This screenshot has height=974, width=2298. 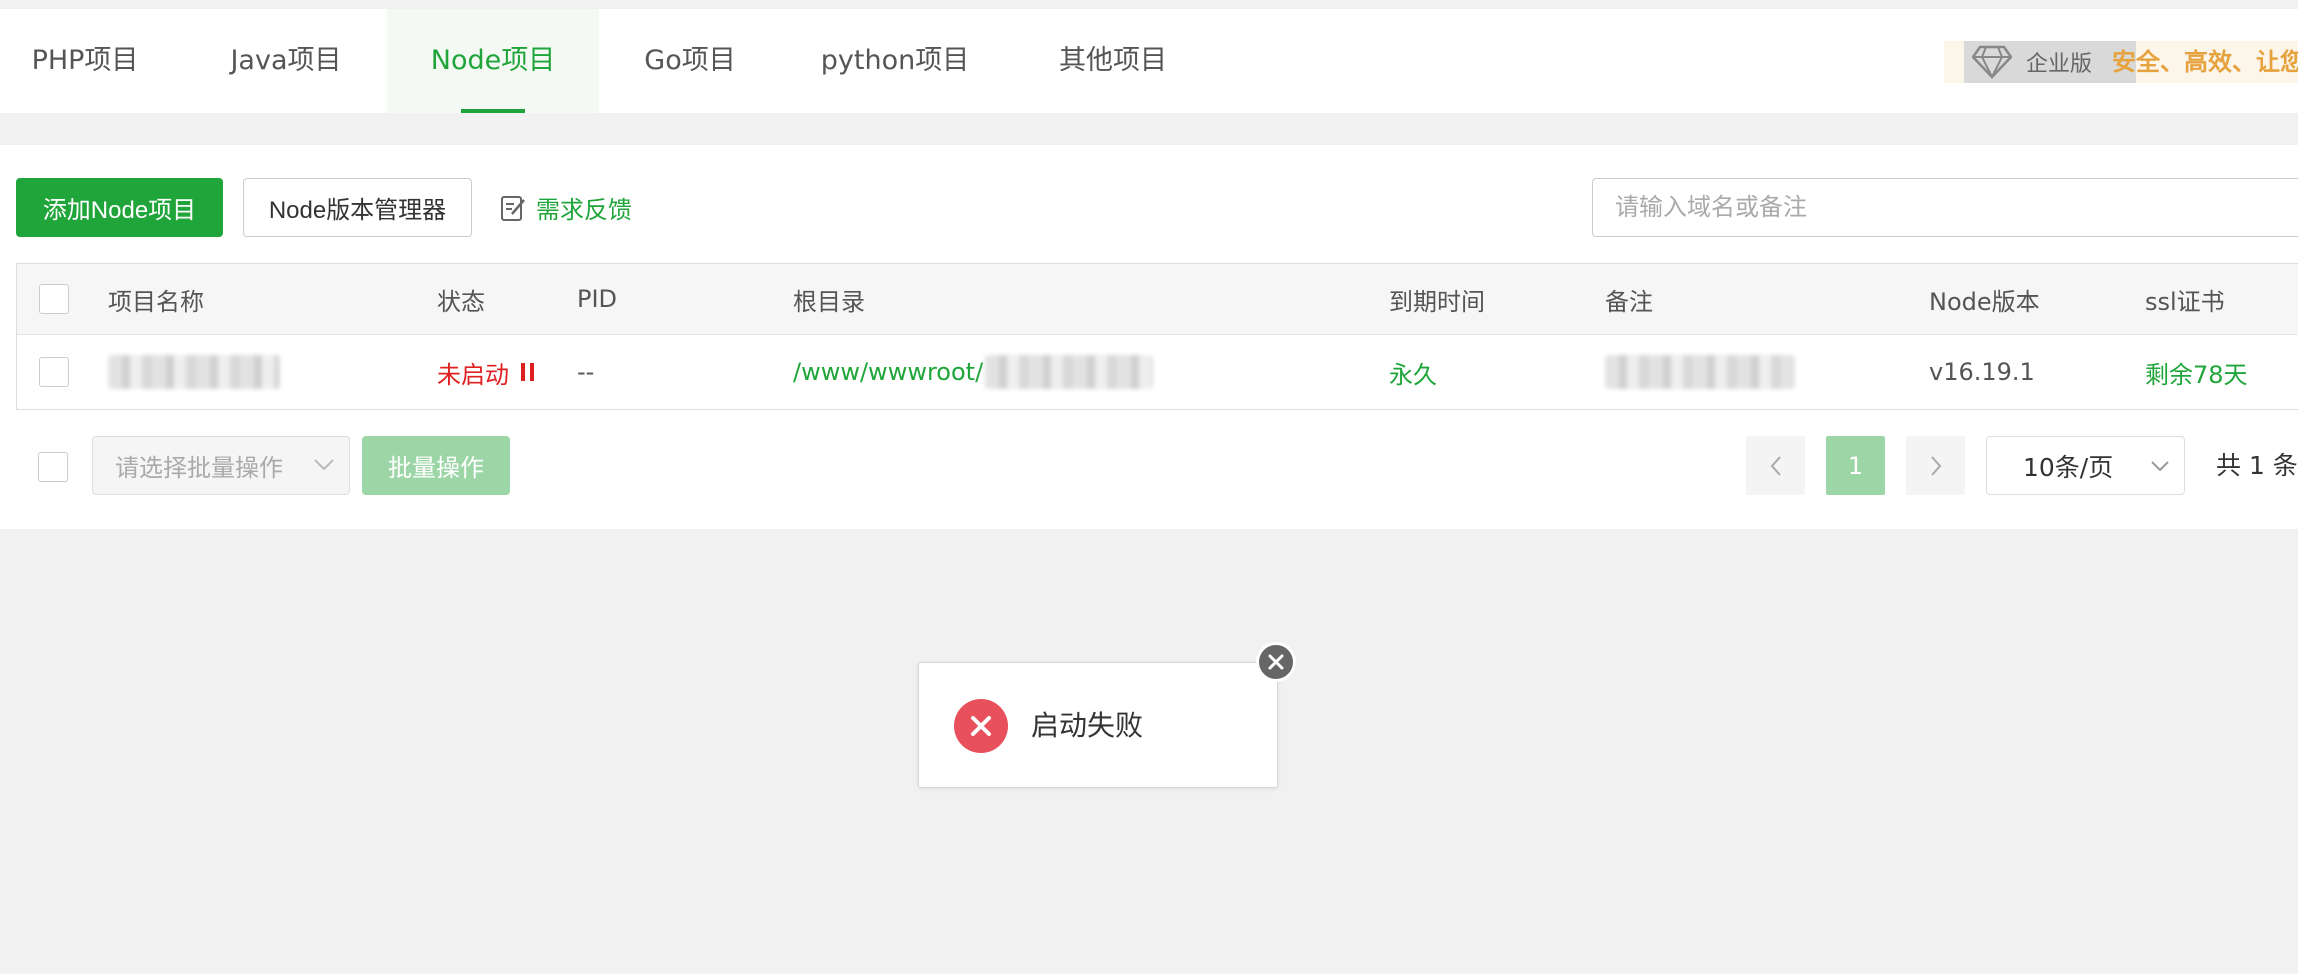 I want to click on enterprise-badge: 企业版, so click(x=2050, y=62).